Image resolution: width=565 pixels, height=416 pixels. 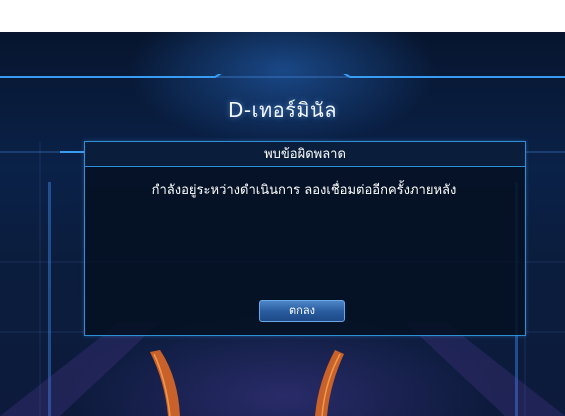 What do you see at coordinates (282, 16) in the screenshot?
I see `top-white-strip` at bounding box center [282, 16].